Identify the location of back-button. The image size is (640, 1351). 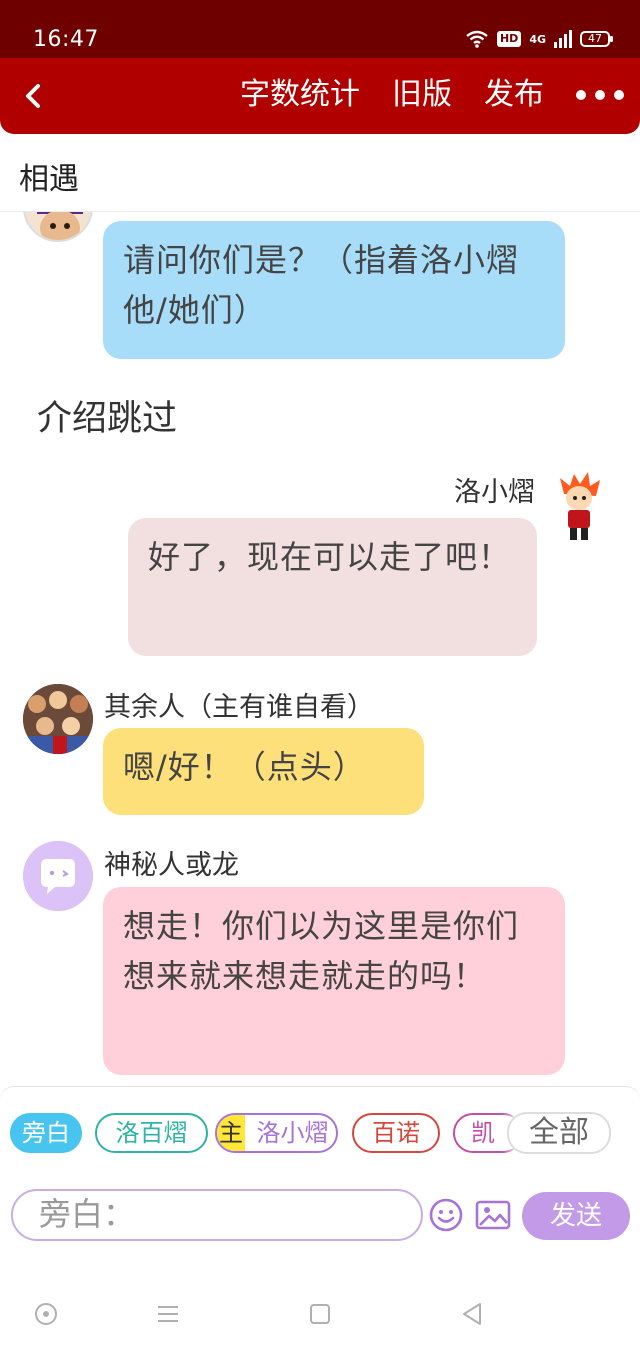
(33, 96).